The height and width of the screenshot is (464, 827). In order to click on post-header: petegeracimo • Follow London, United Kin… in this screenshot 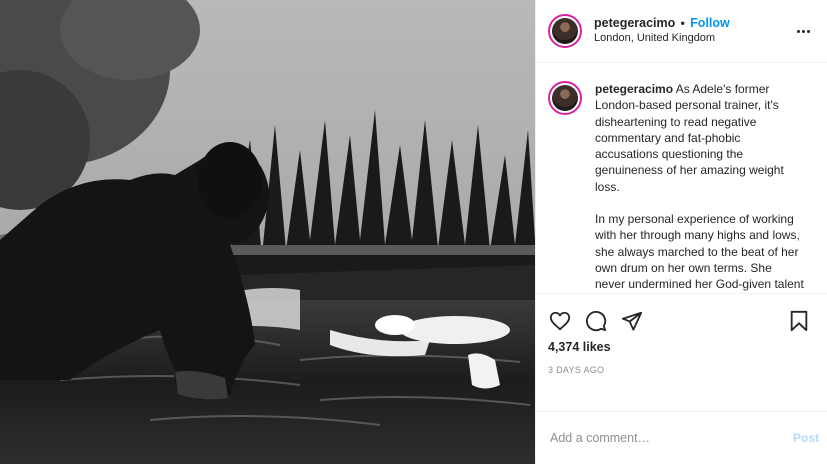, I will do `click(681, 31)`.